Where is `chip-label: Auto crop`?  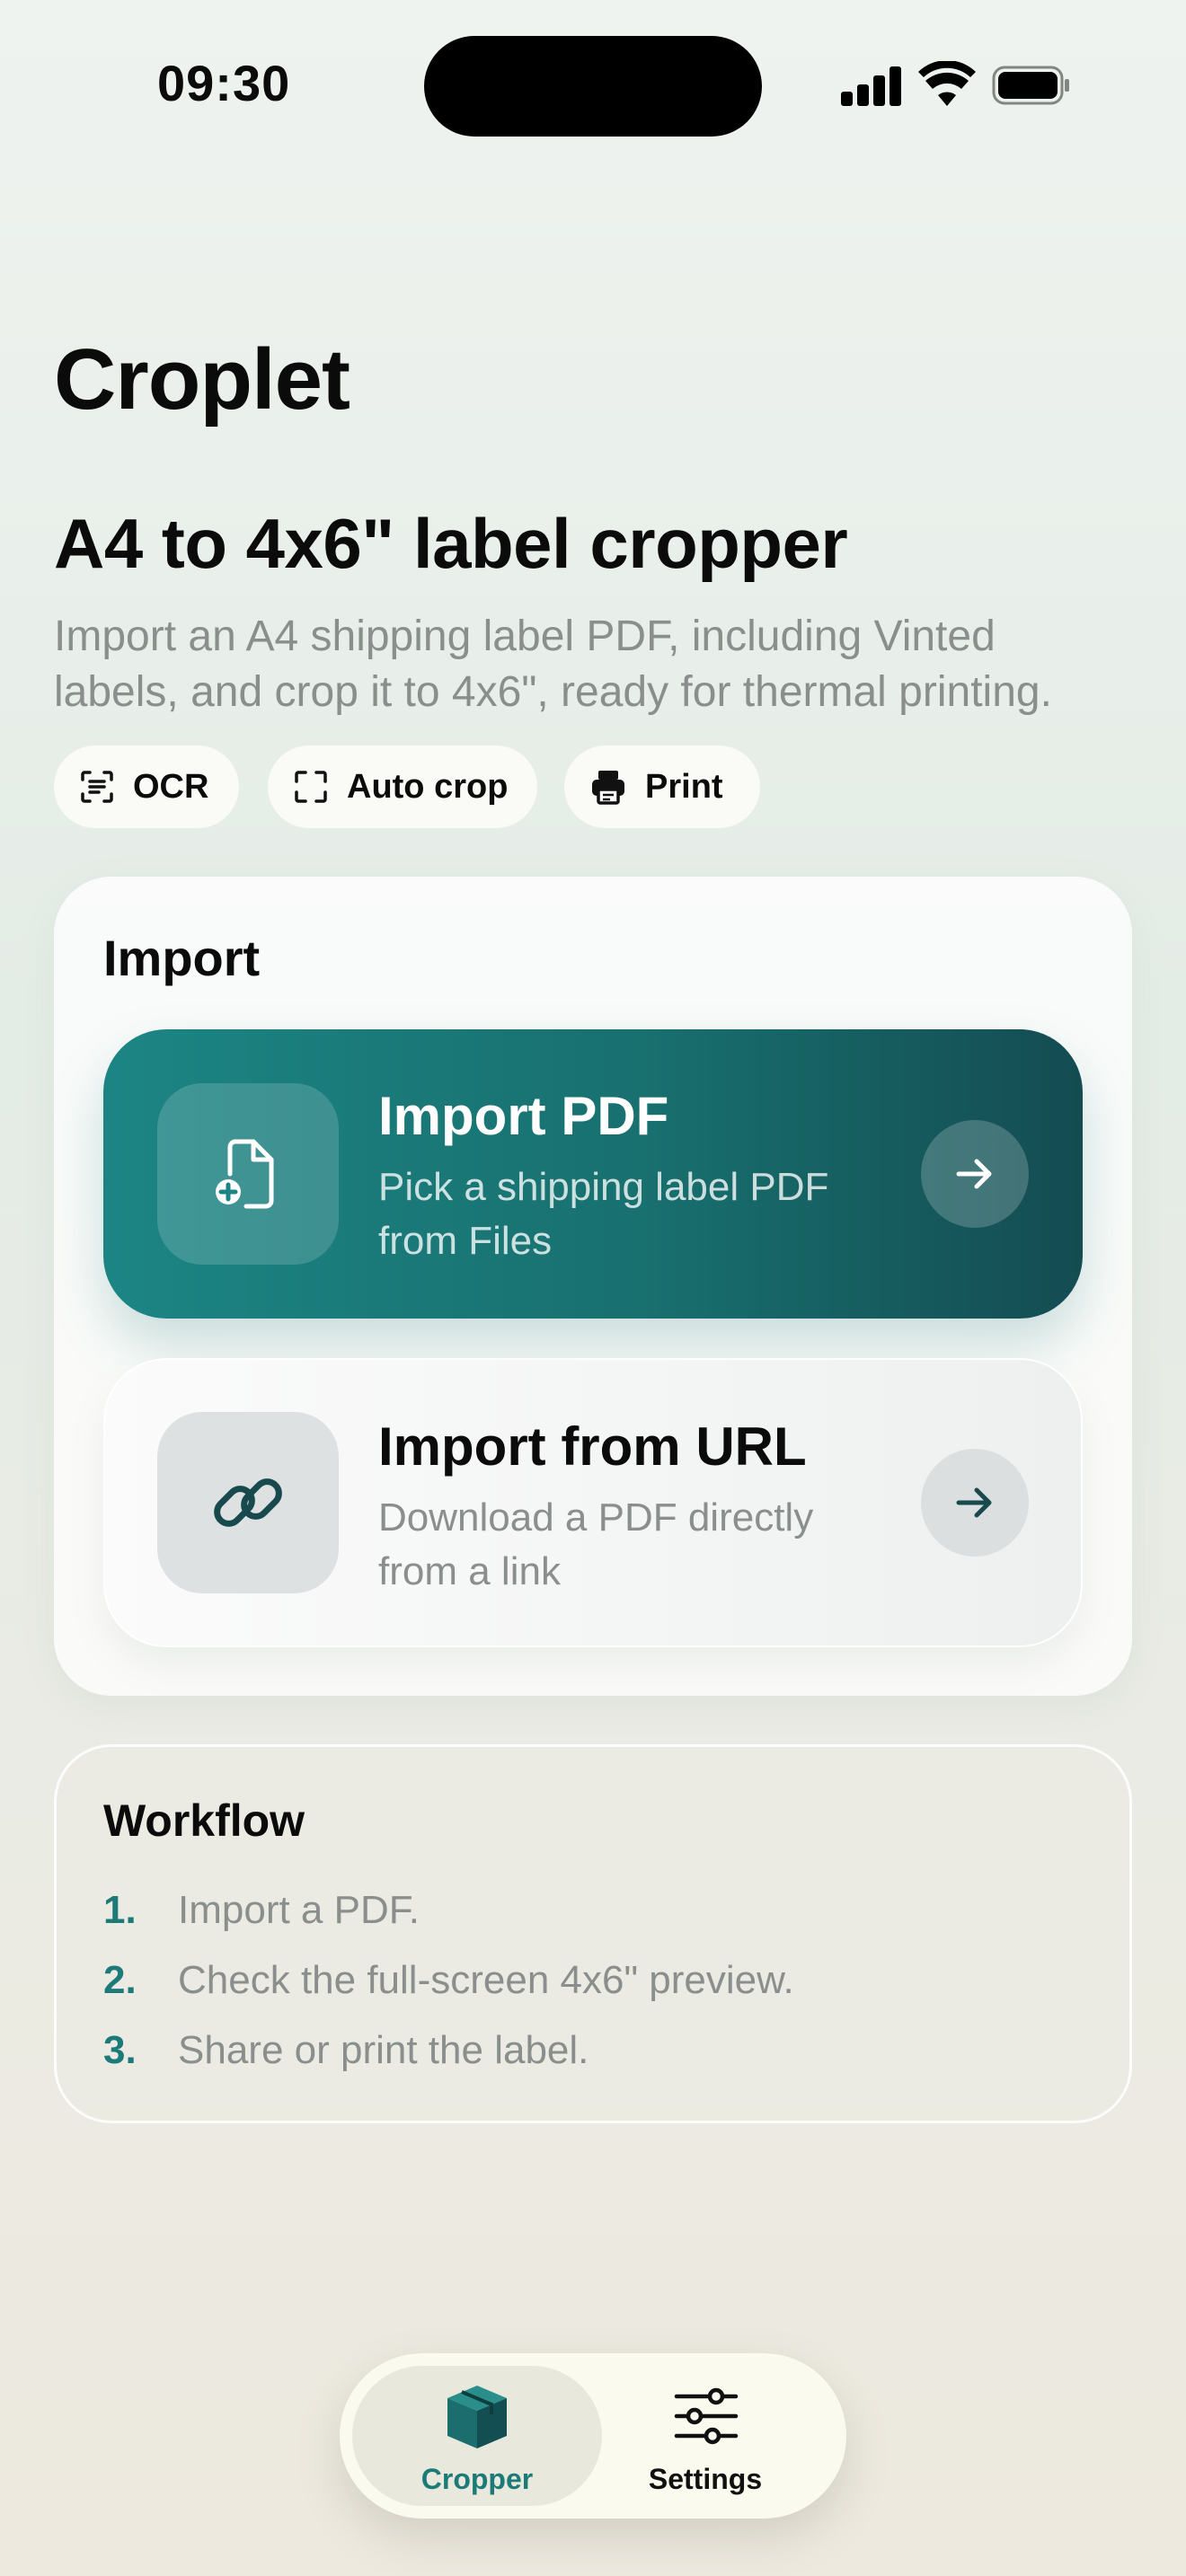
chip-label: Auto crop is located at coordinates (428, 786).